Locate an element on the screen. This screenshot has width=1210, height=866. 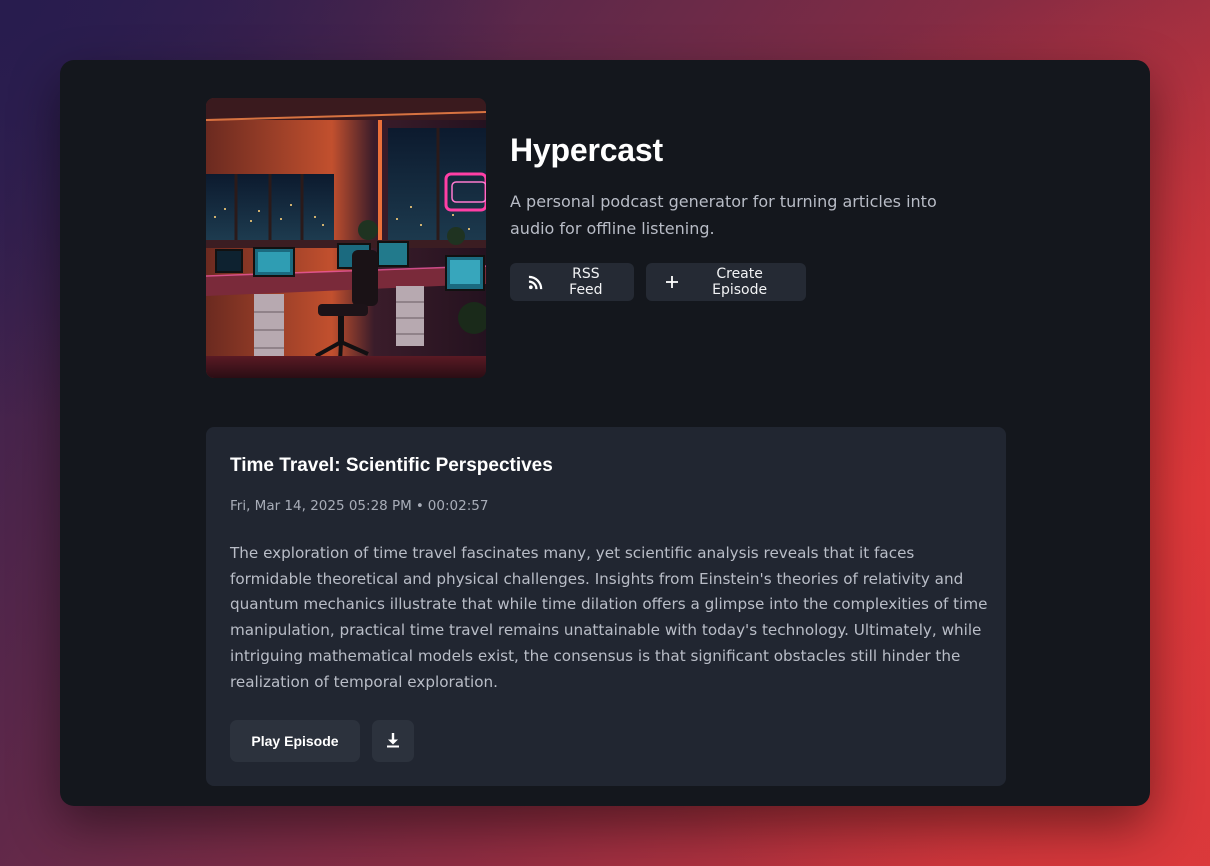
rss-feed-button: RSS Feed is located at coordinates (572, 282).